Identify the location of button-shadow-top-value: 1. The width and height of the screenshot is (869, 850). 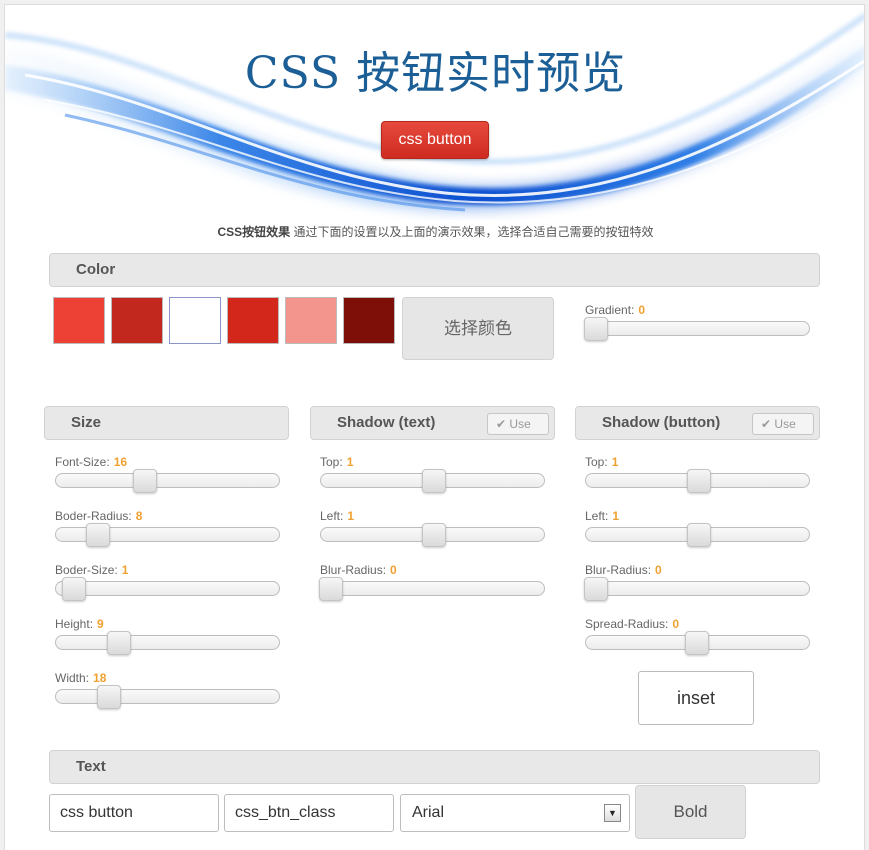
(615, 462).